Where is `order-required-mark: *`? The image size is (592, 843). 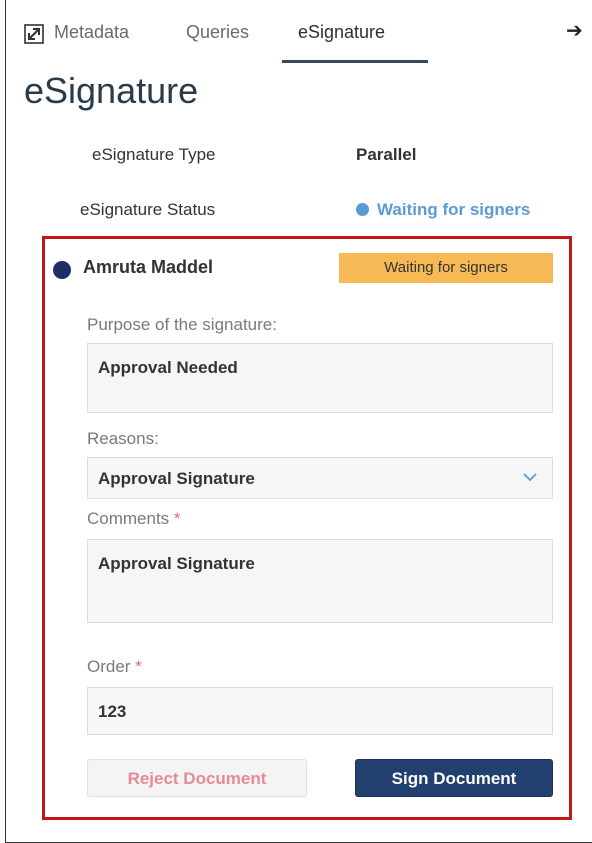 order-required-mark: * is located at coordinates (138, 666).